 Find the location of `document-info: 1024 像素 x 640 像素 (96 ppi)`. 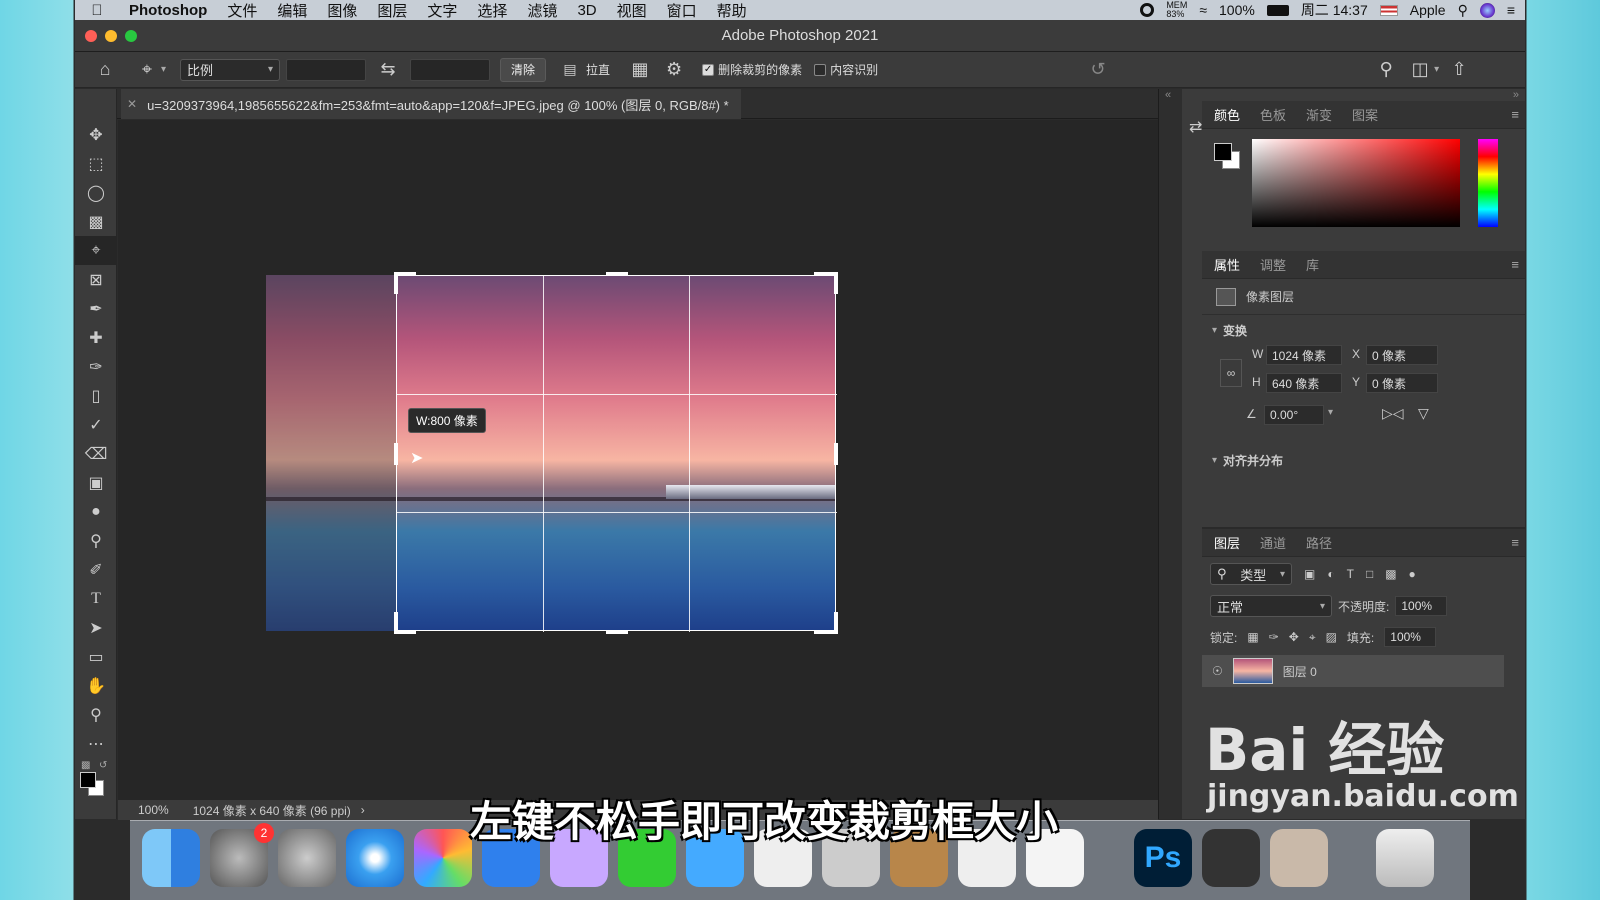

document-info: 1024 像素 x 640 像素 (96 ppi) is located at coordinates (272, 810).